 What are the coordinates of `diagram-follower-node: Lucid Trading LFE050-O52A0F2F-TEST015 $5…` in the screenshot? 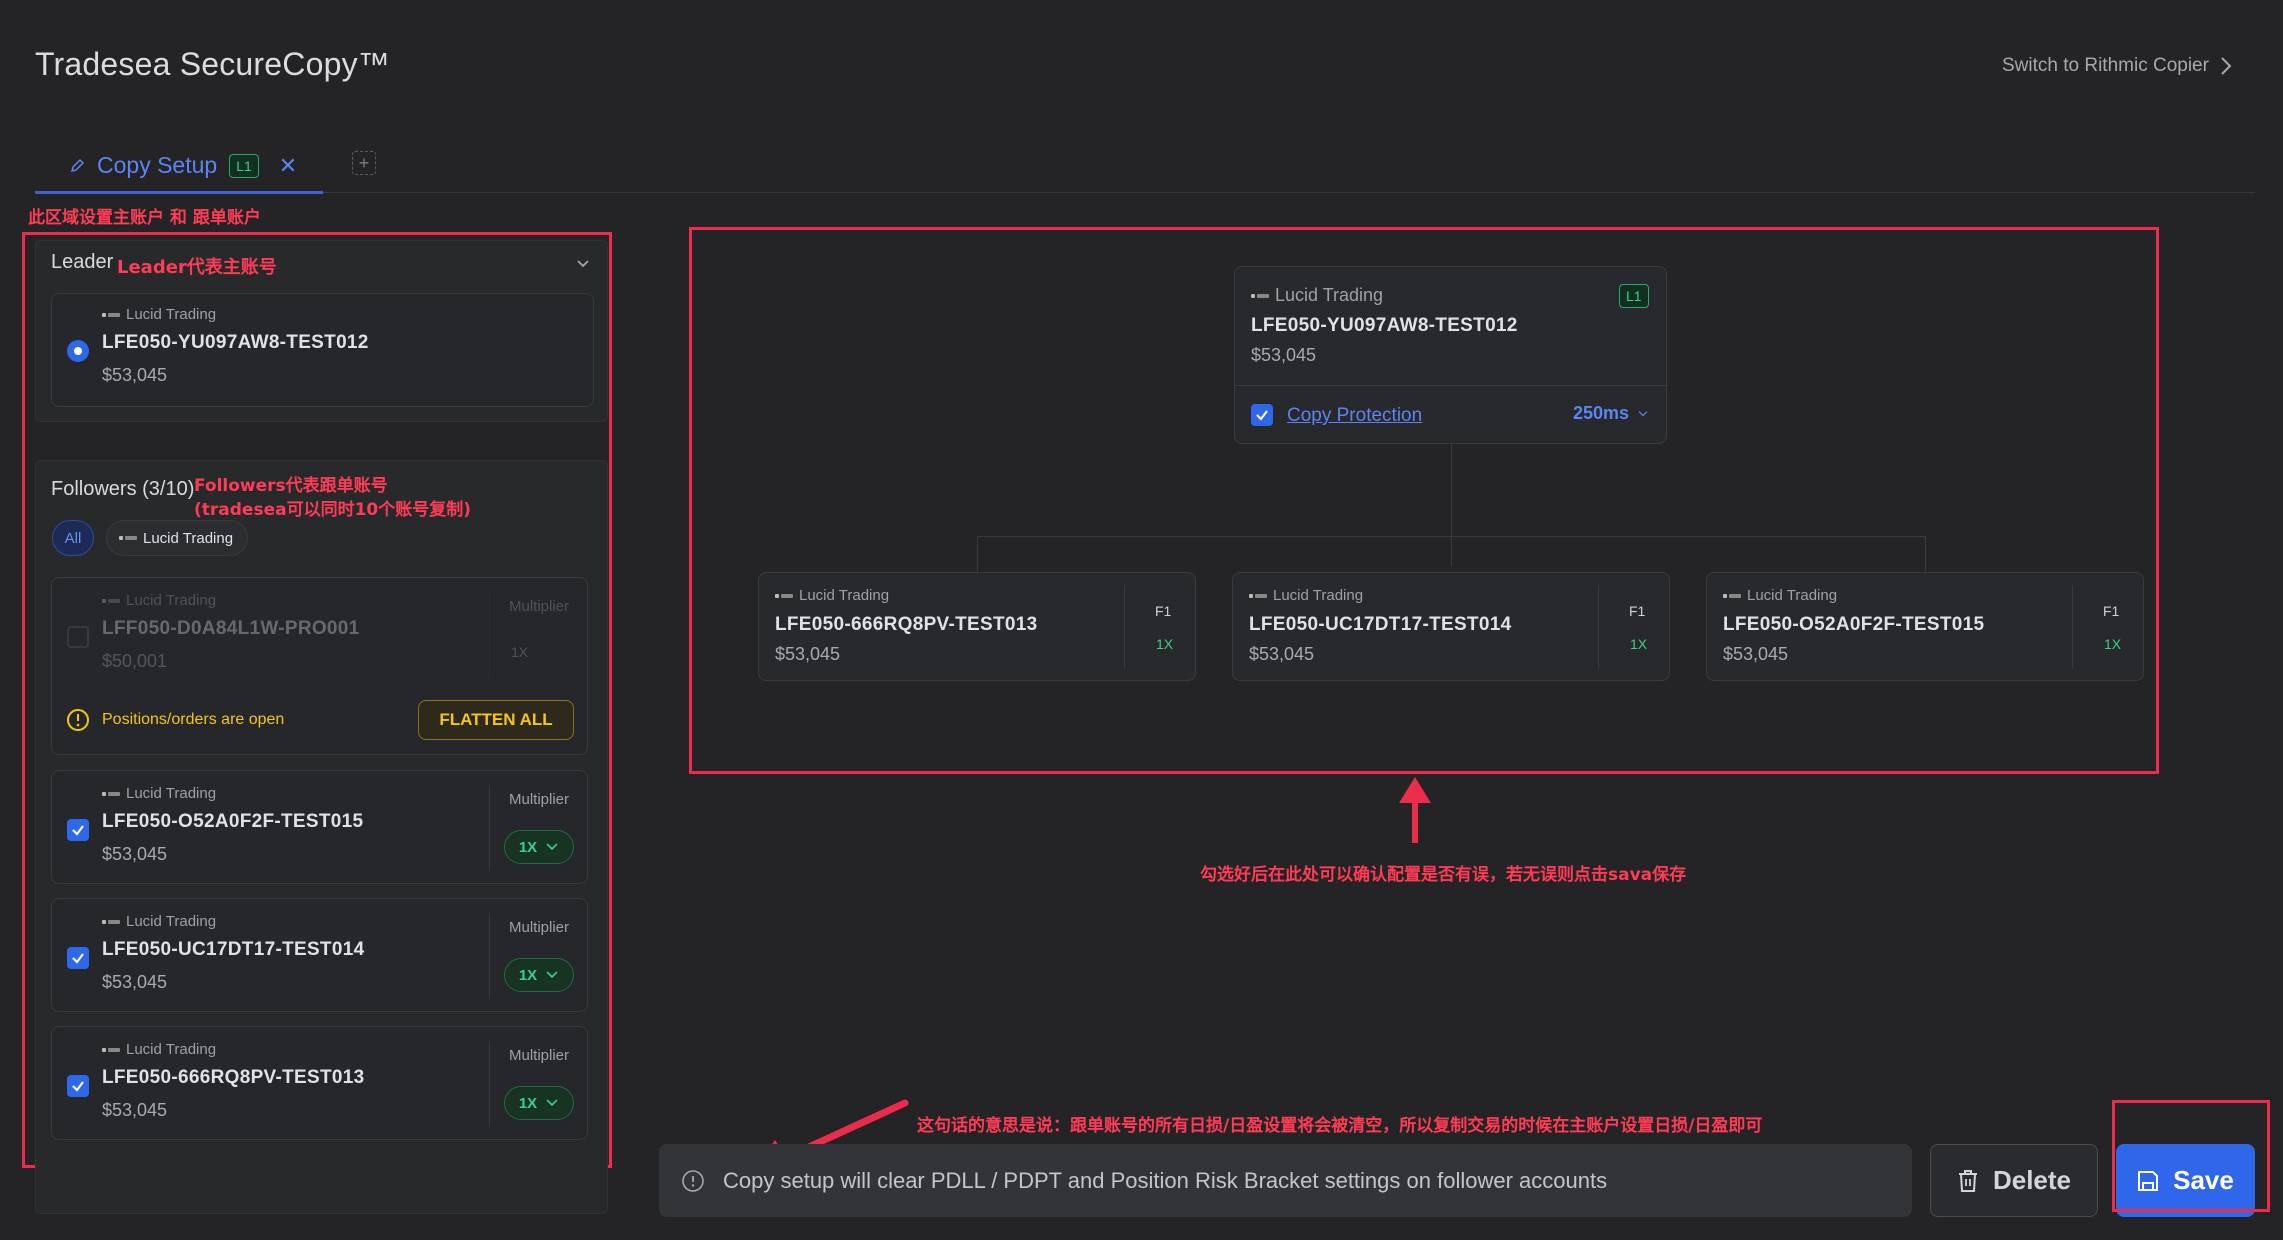 It's located at (1925, 626).